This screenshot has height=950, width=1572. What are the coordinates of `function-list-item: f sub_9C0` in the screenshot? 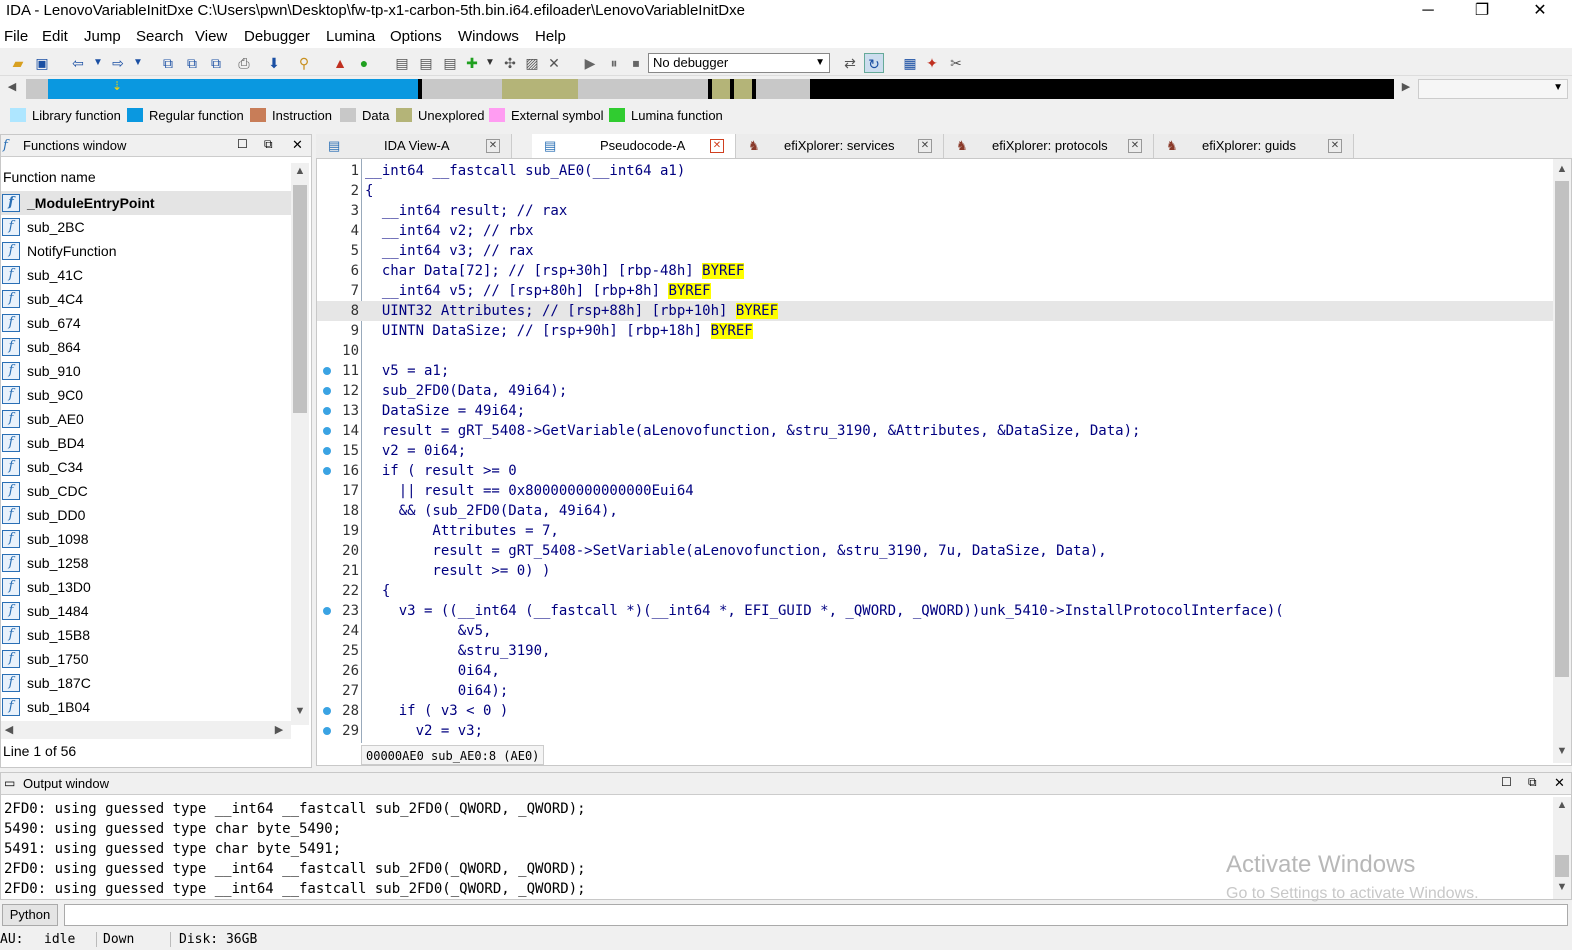 It's located at (146, 395).